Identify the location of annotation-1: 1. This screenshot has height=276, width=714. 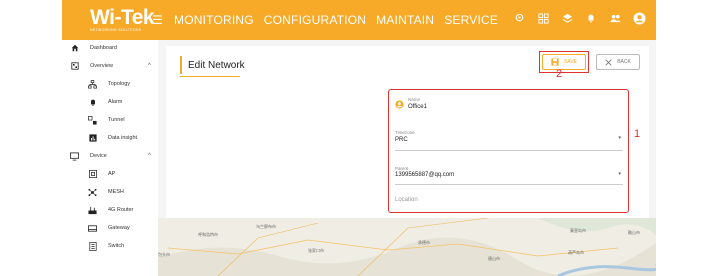
(637, 134).